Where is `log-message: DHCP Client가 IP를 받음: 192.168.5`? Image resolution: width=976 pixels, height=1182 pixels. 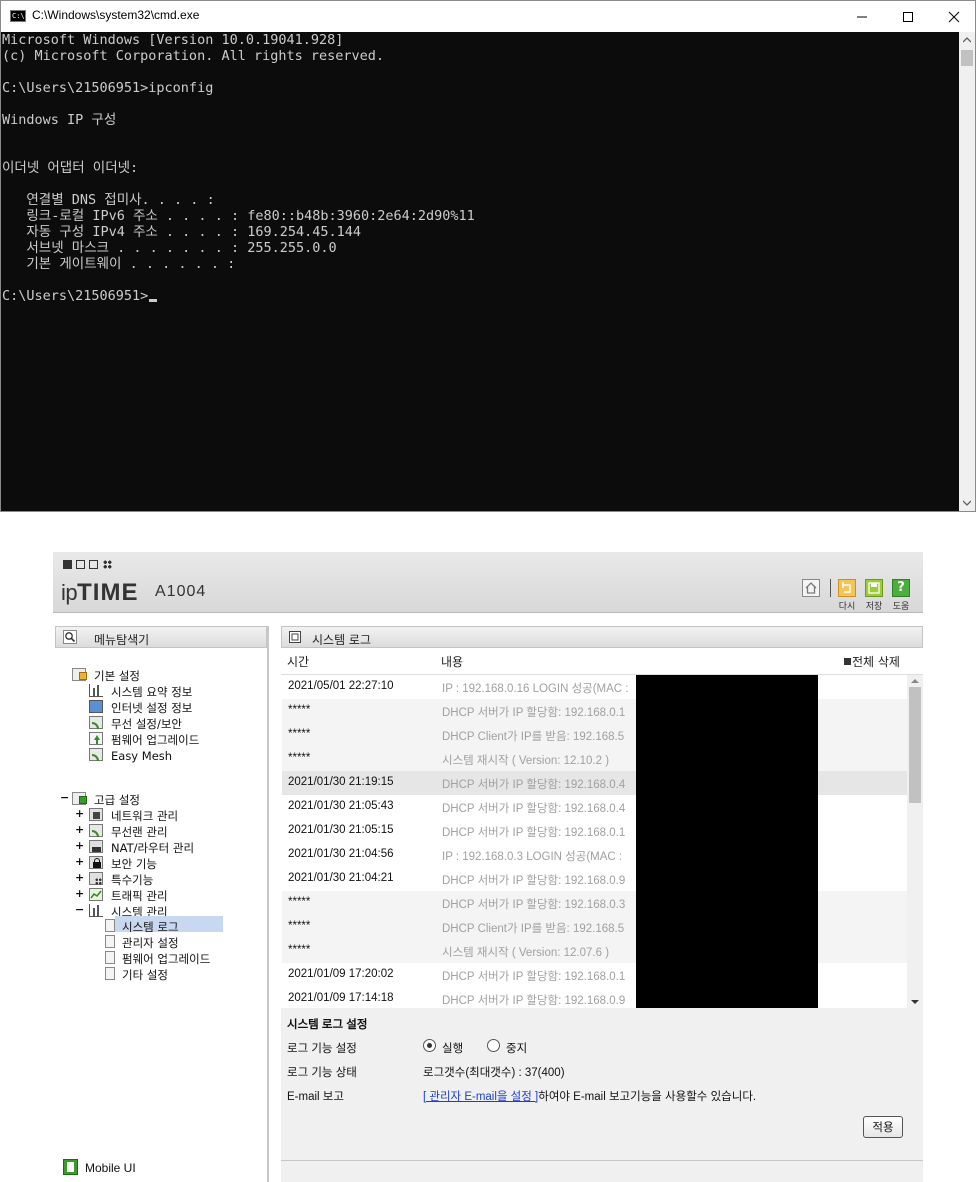
log-message: DHCP Client가 IP를 받음: 192.168.5 is located at coordinates (533, 737).